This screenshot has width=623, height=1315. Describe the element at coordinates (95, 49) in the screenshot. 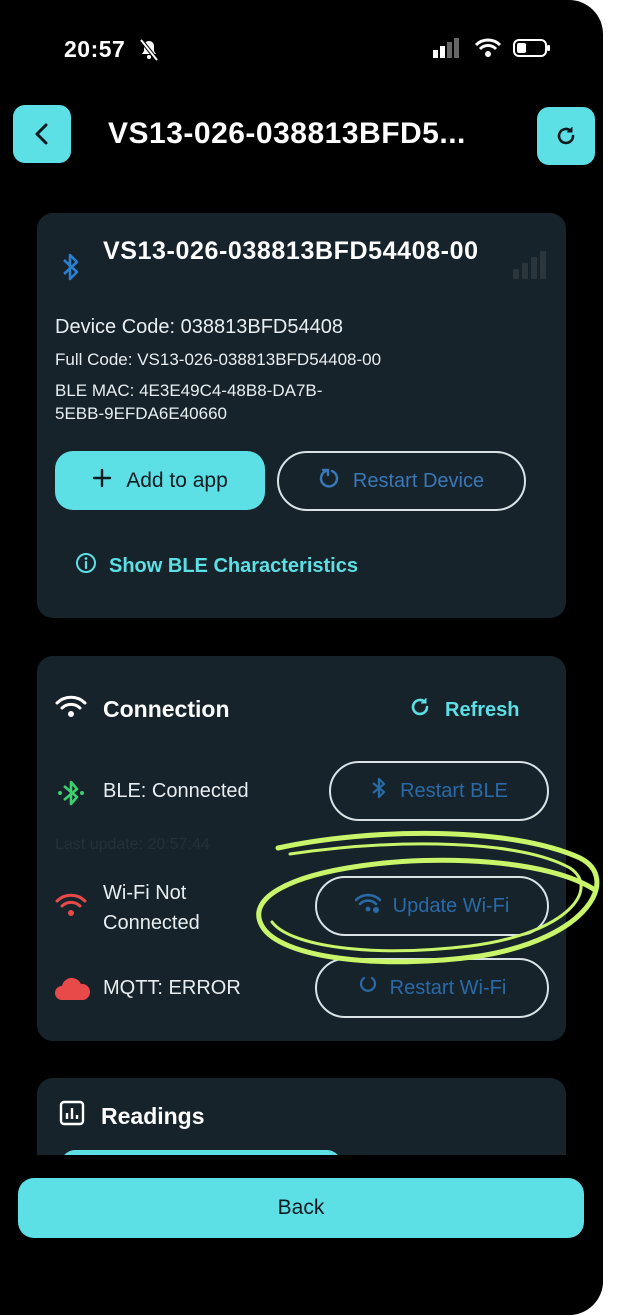

I see `status-time: 20:57` at that location.